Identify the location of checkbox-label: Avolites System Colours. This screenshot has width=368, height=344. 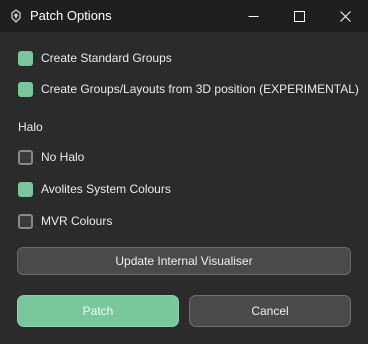
(106, 189).